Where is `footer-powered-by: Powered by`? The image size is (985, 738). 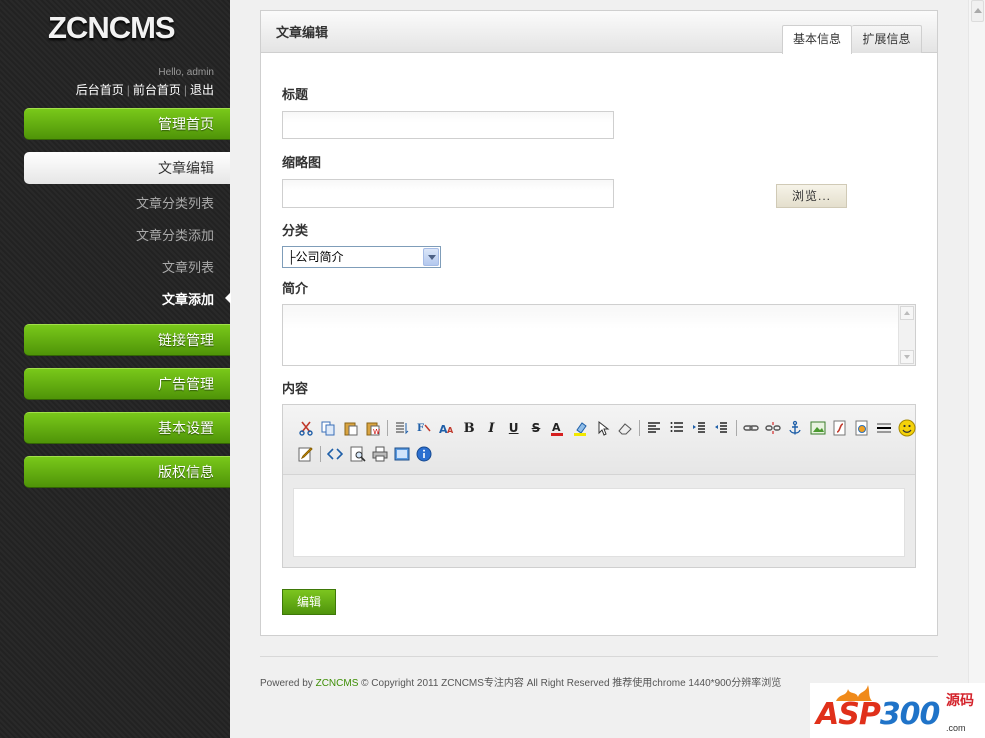 footer-powered-by: Powered by is located at coordinates (286, 683).